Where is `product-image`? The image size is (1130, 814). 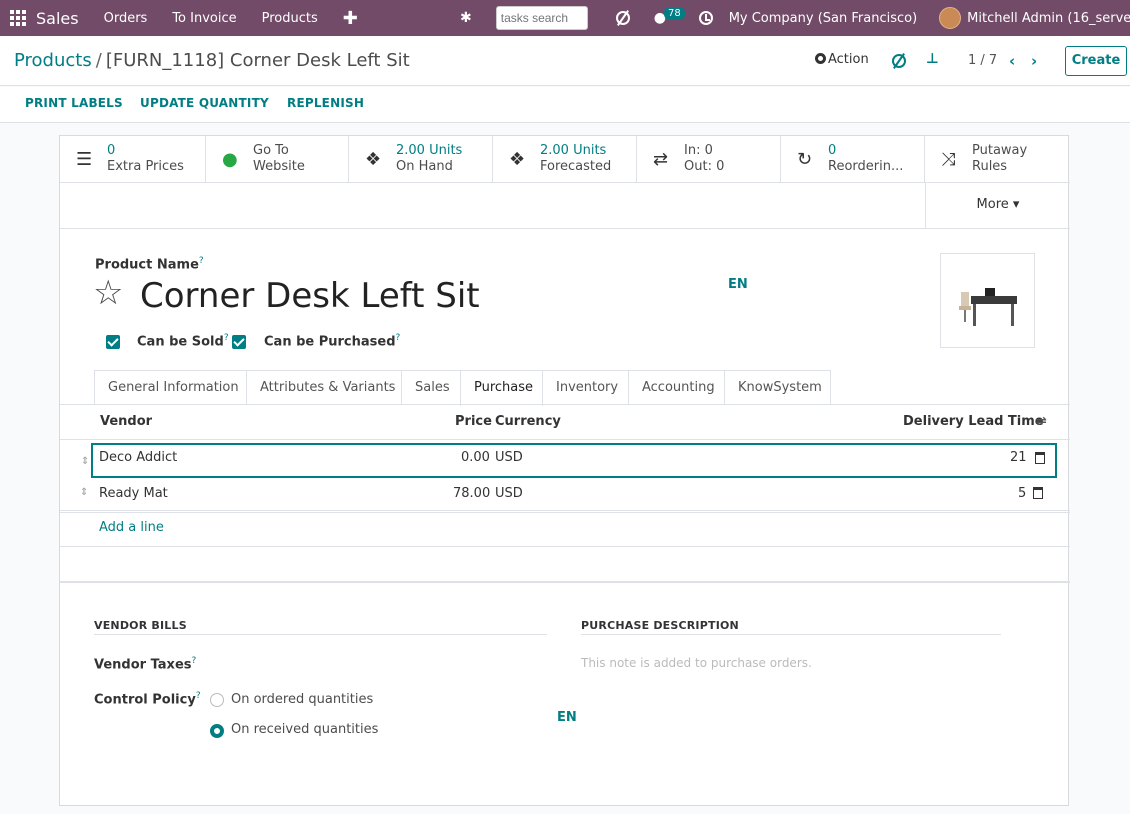
product-image is located at coordinates (987, 300).